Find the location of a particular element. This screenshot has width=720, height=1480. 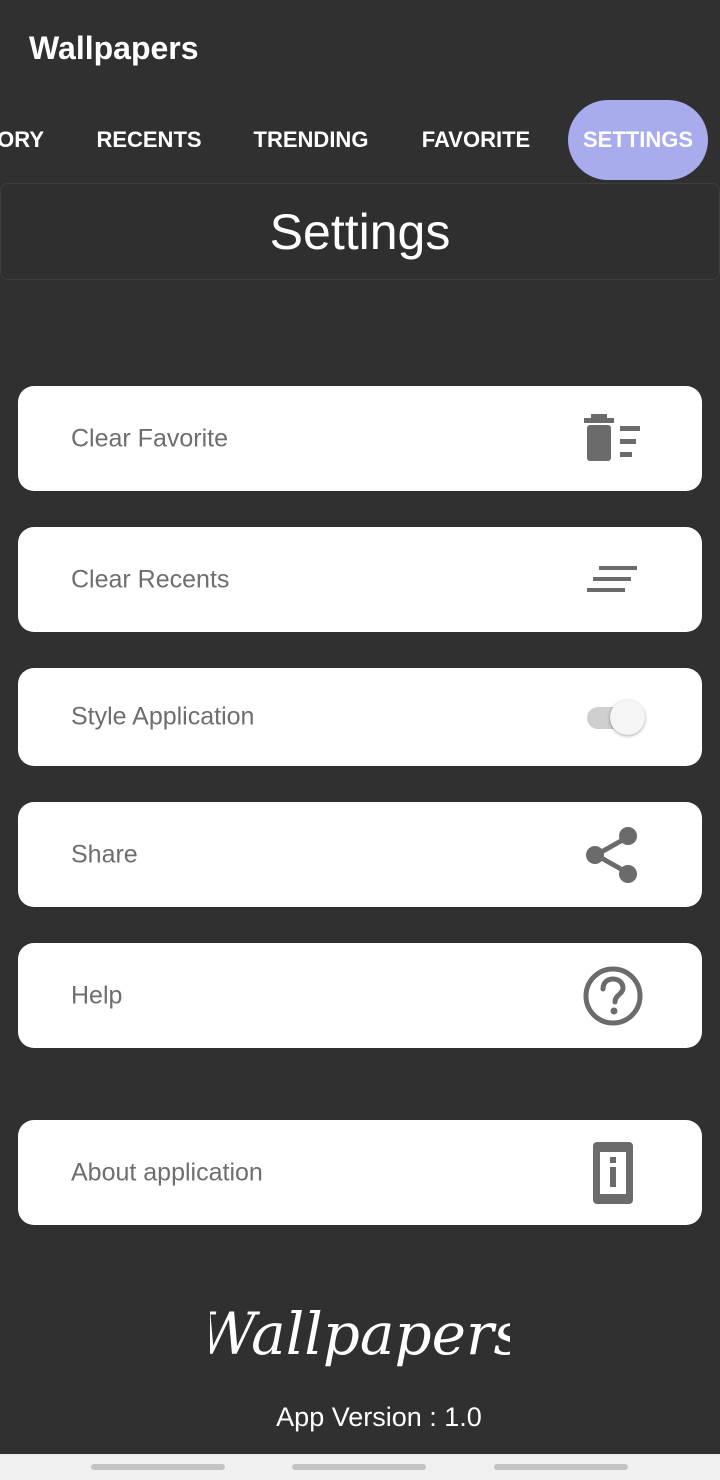

svg-text: Wallpapers is located at coordinates (360, 1334).